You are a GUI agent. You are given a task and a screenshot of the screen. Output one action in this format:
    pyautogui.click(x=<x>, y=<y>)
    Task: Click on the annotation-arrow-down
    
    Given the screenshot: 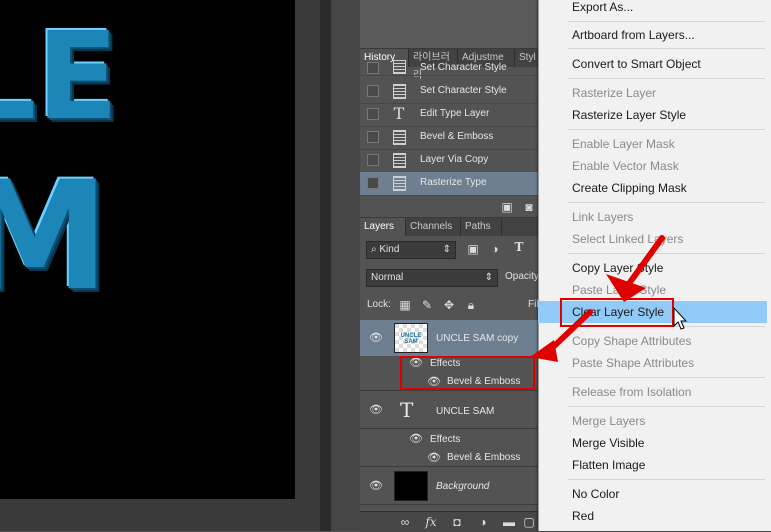 What is the action you would take?
    pyautogui.click(x=635, y=268)
    